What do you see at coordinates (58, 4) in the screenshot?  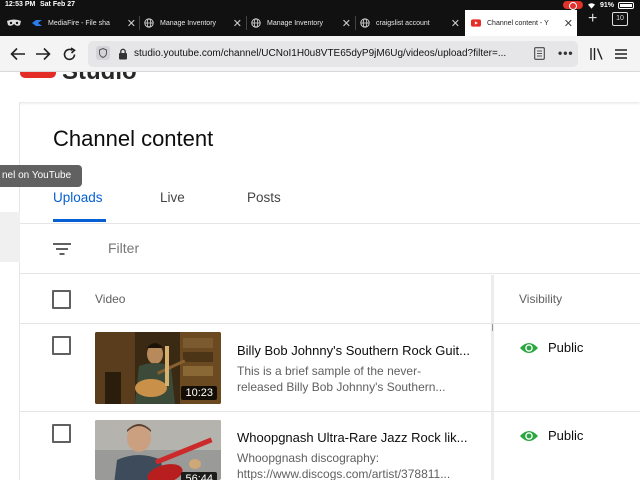 I see `status-date: Sat Feb 27` at bounding box center [58, 4].